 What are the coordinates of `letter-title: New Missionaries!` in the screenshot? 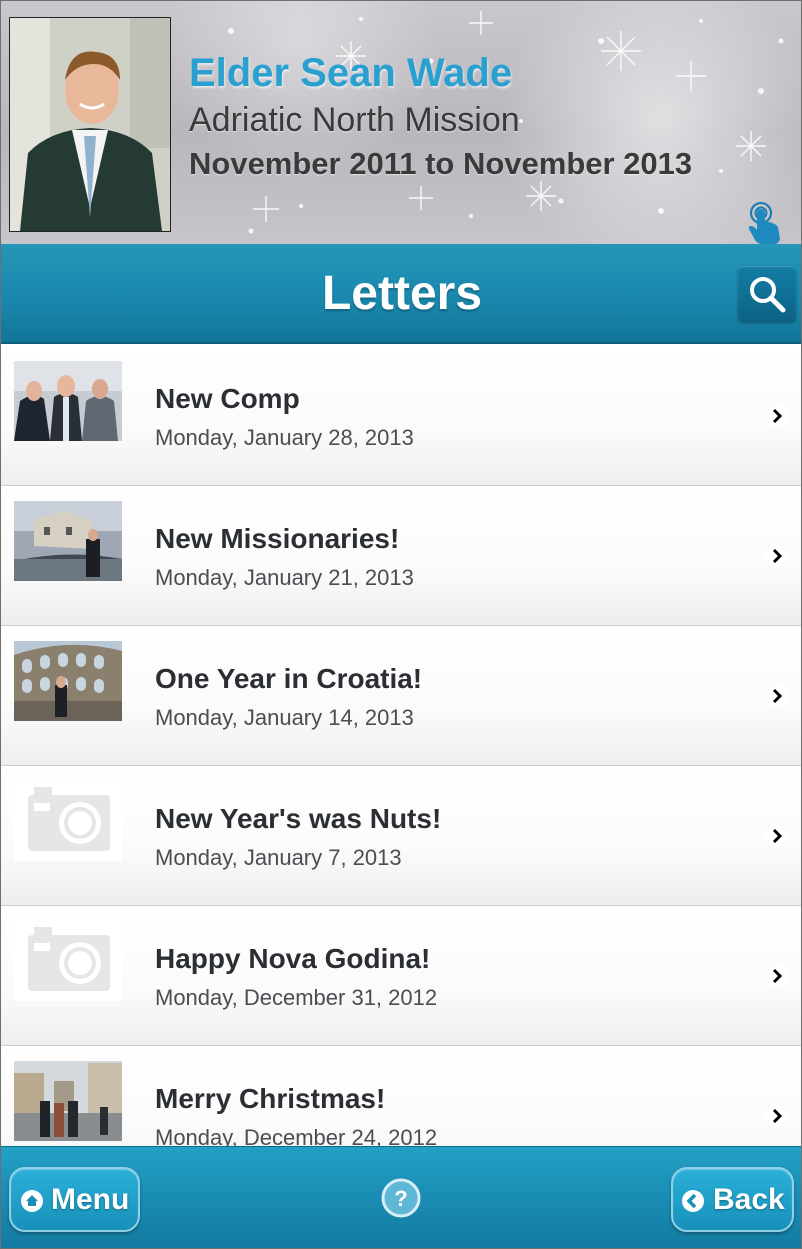 It's located at (277, 538).